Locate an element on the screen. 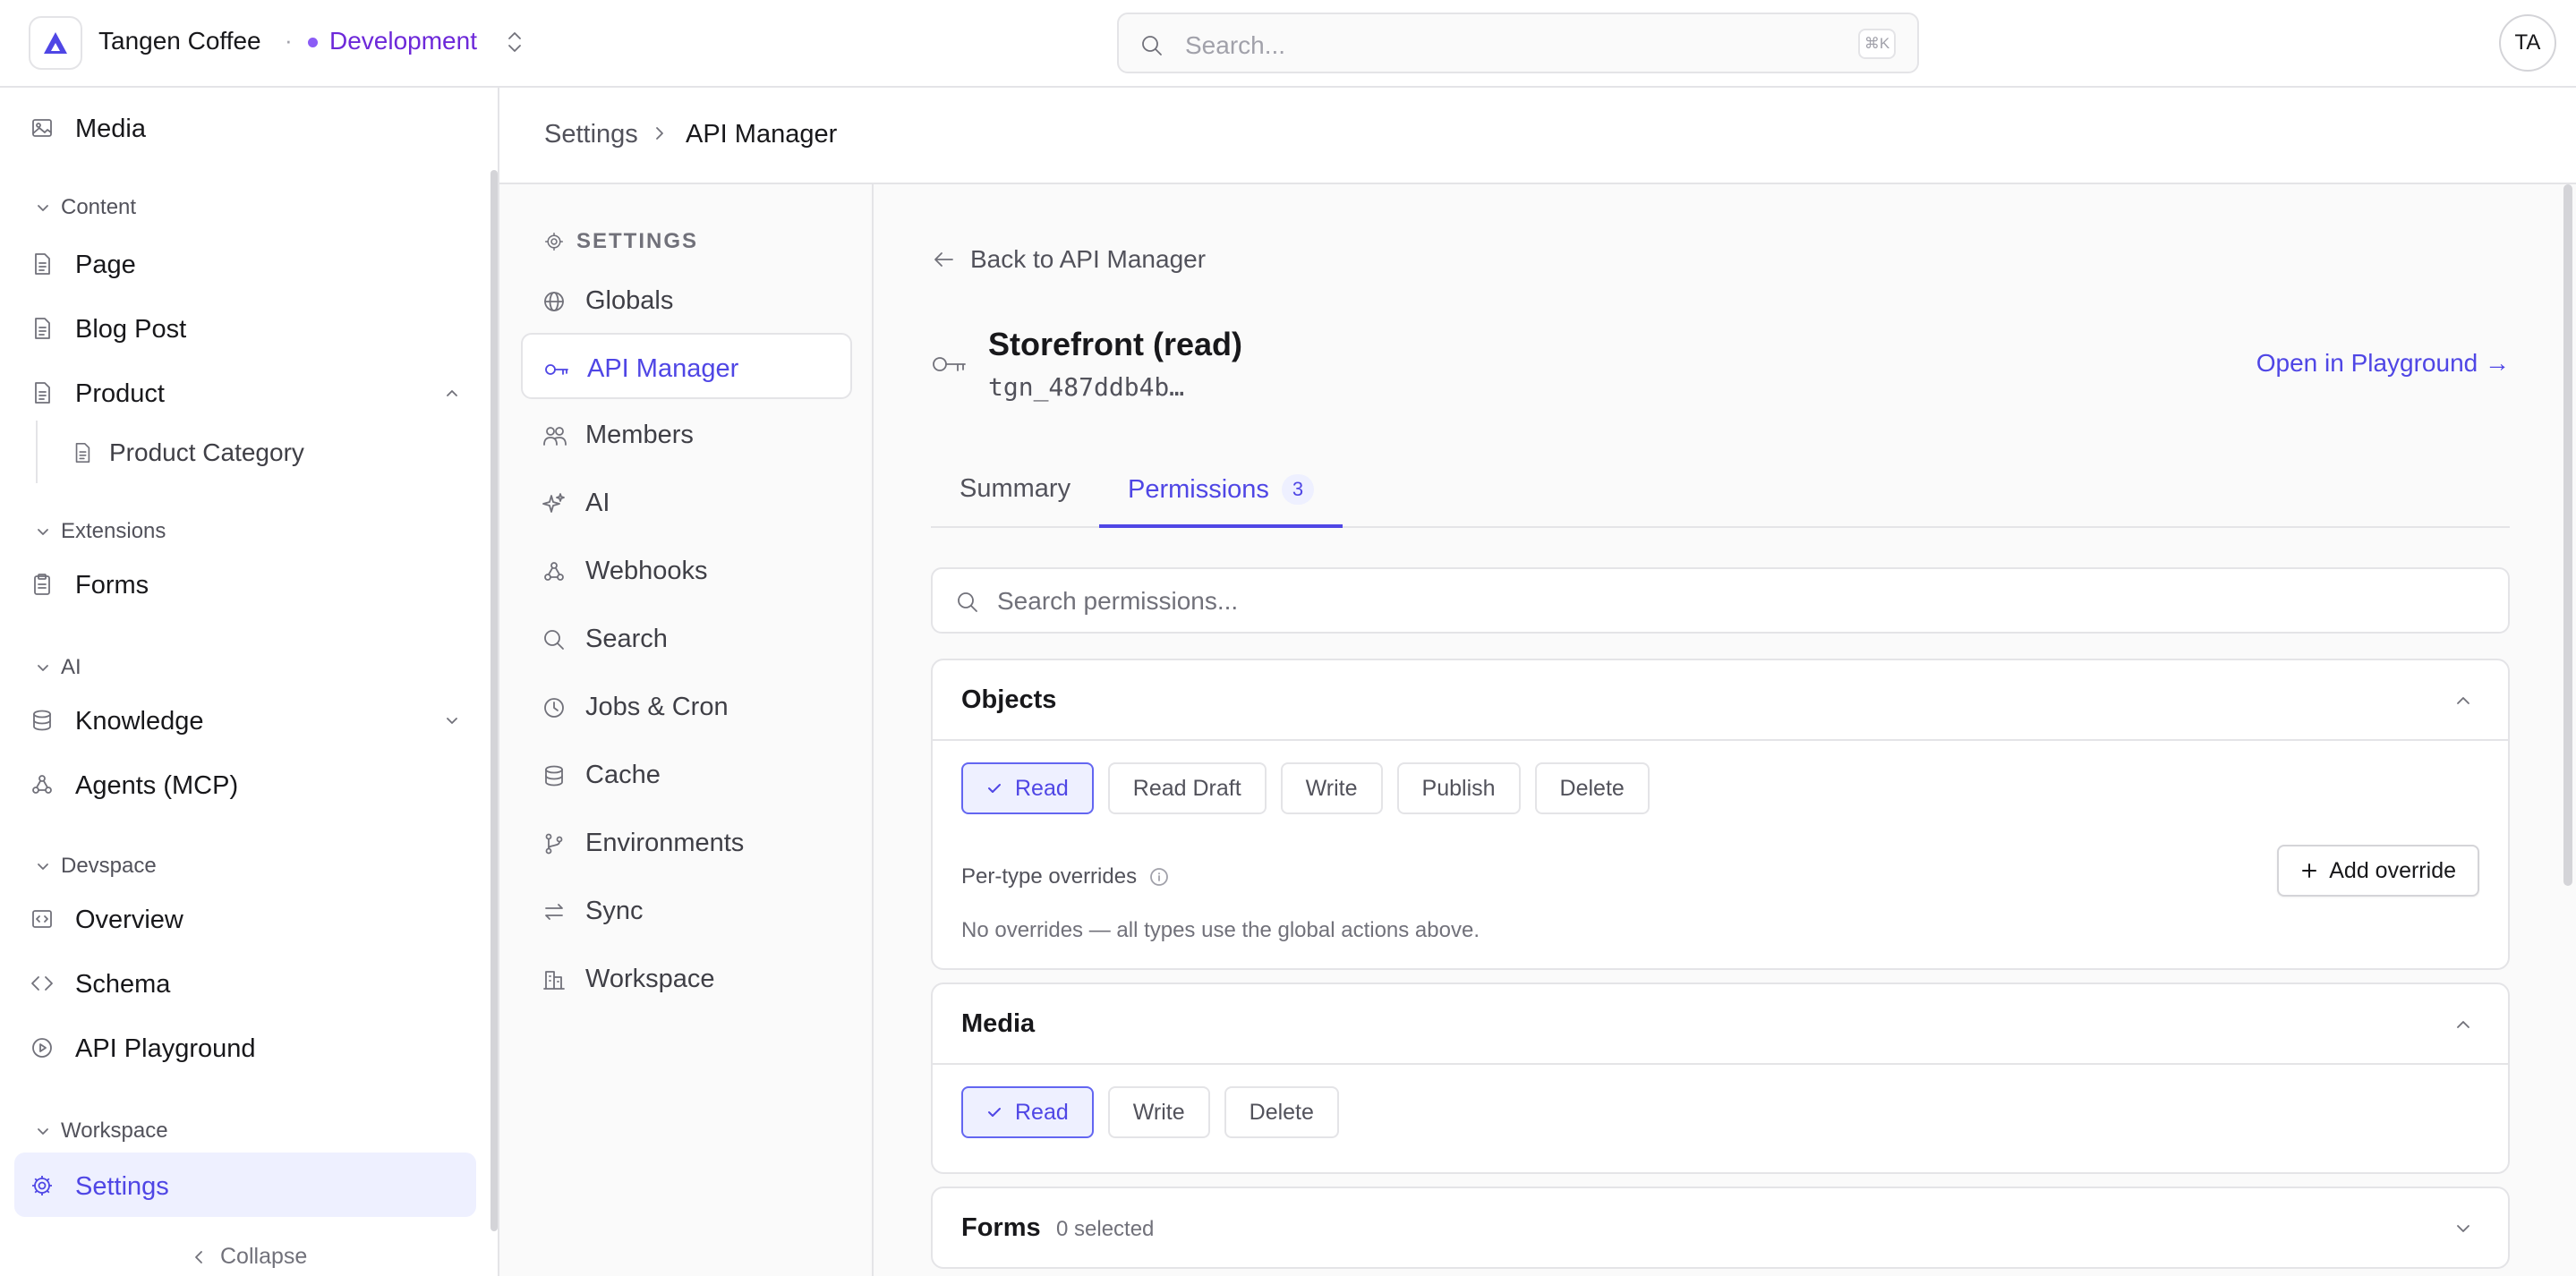 Image resolution: width=2576 pixels, height=1276 pixels. settings-item-jobs: Jobs & Cron is located at coordinates (686, 706).